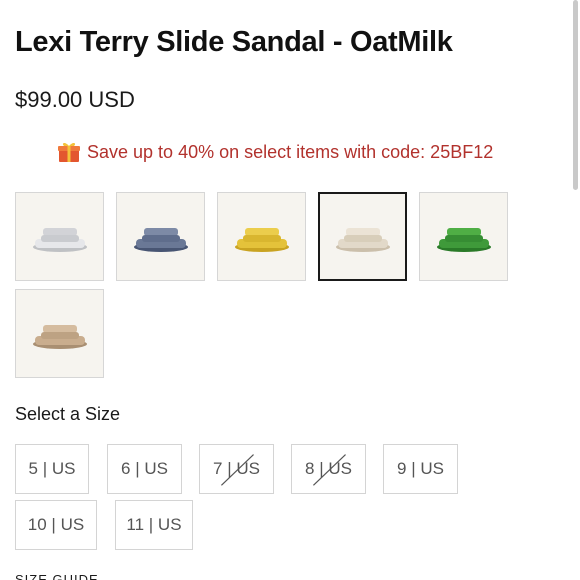 The height and width of the screenshot is (580, 580). I want to click on size-option-5: 5 | US, so click(52, 469).